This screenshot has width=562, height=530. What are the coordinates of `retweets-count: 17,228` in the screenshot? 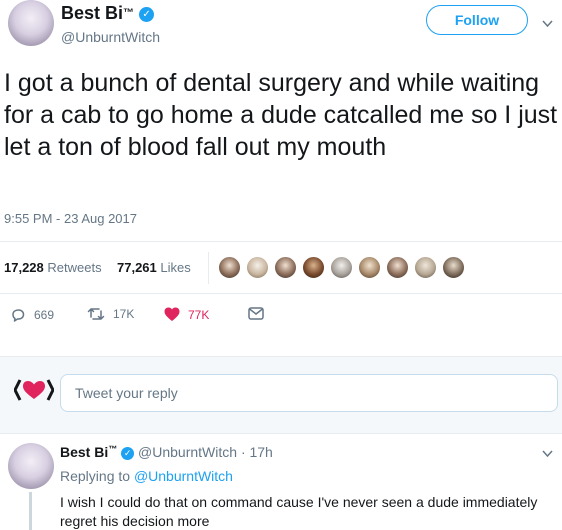 It's located at (24, 267).